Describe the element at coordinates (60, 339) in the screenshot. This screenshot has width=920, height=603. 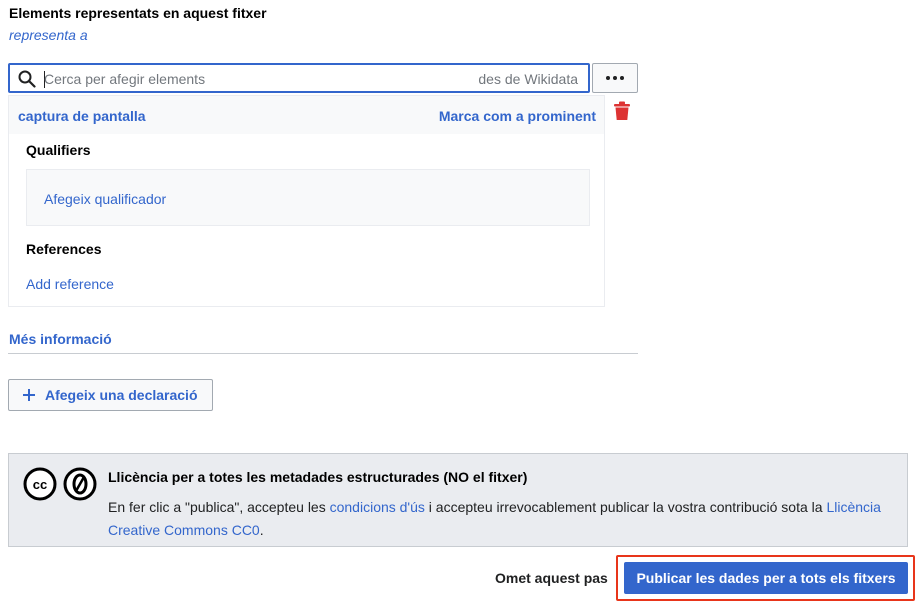
I see `more-info-link: Més informació` at that location.